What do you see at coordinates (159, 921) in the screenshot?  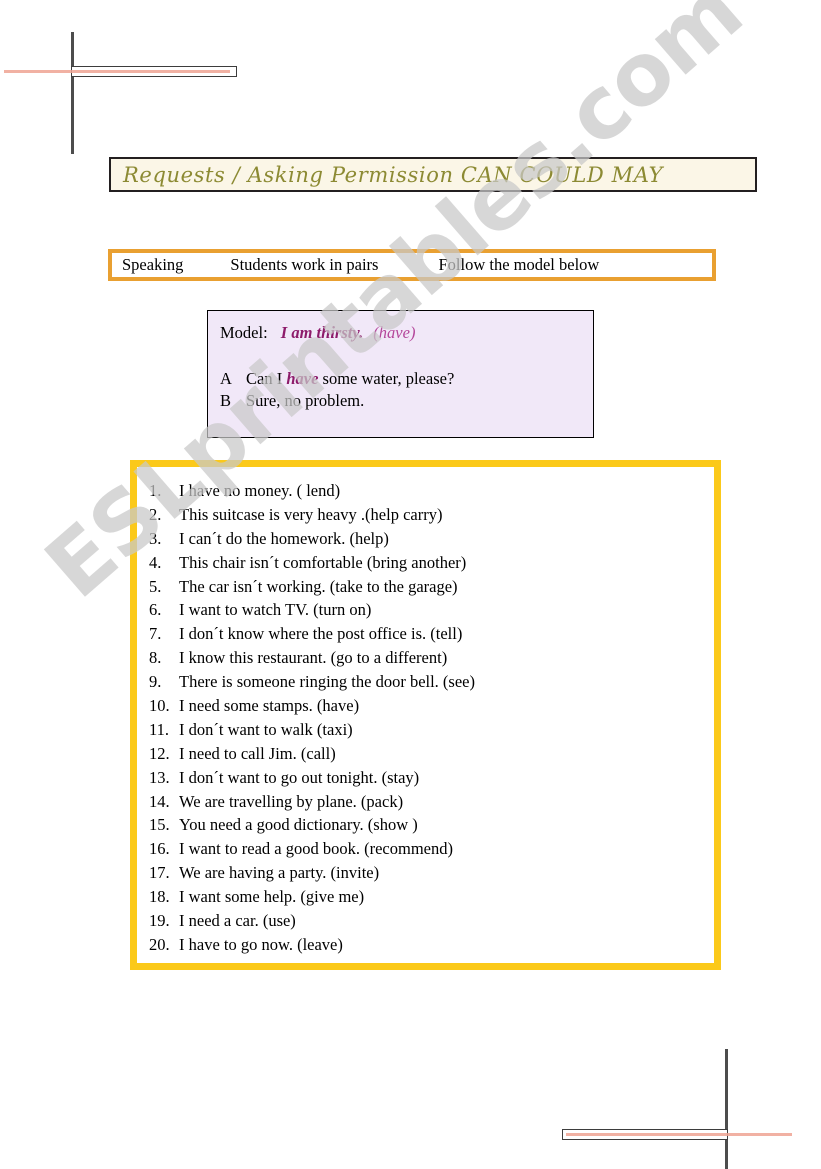 I see `exercise-number: 19.` at bounding box center [159, 921].